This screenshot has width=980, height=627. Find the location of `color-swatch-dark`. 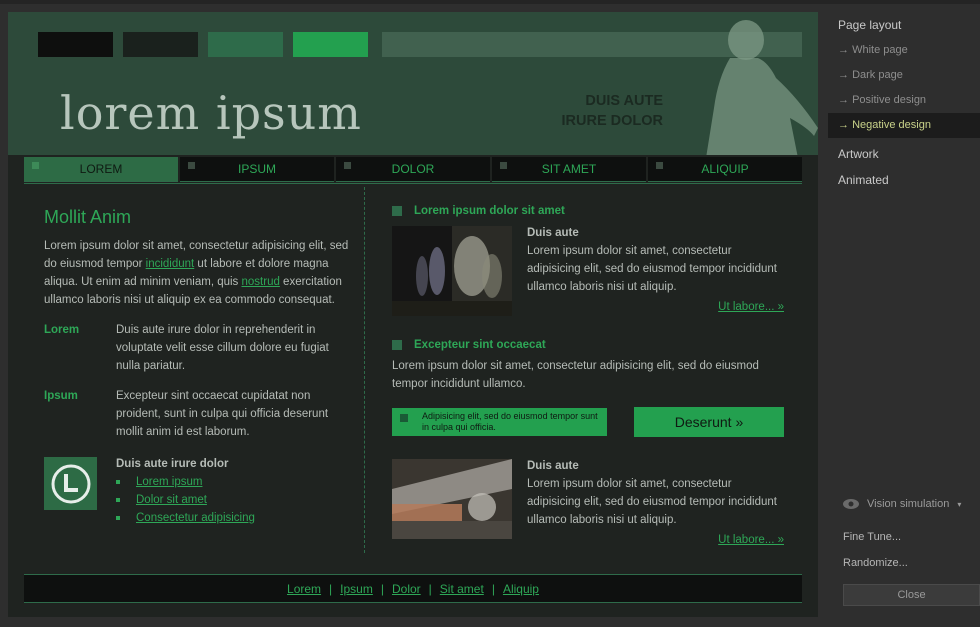

color-swatch-dark is located at coordinates (160, 44).